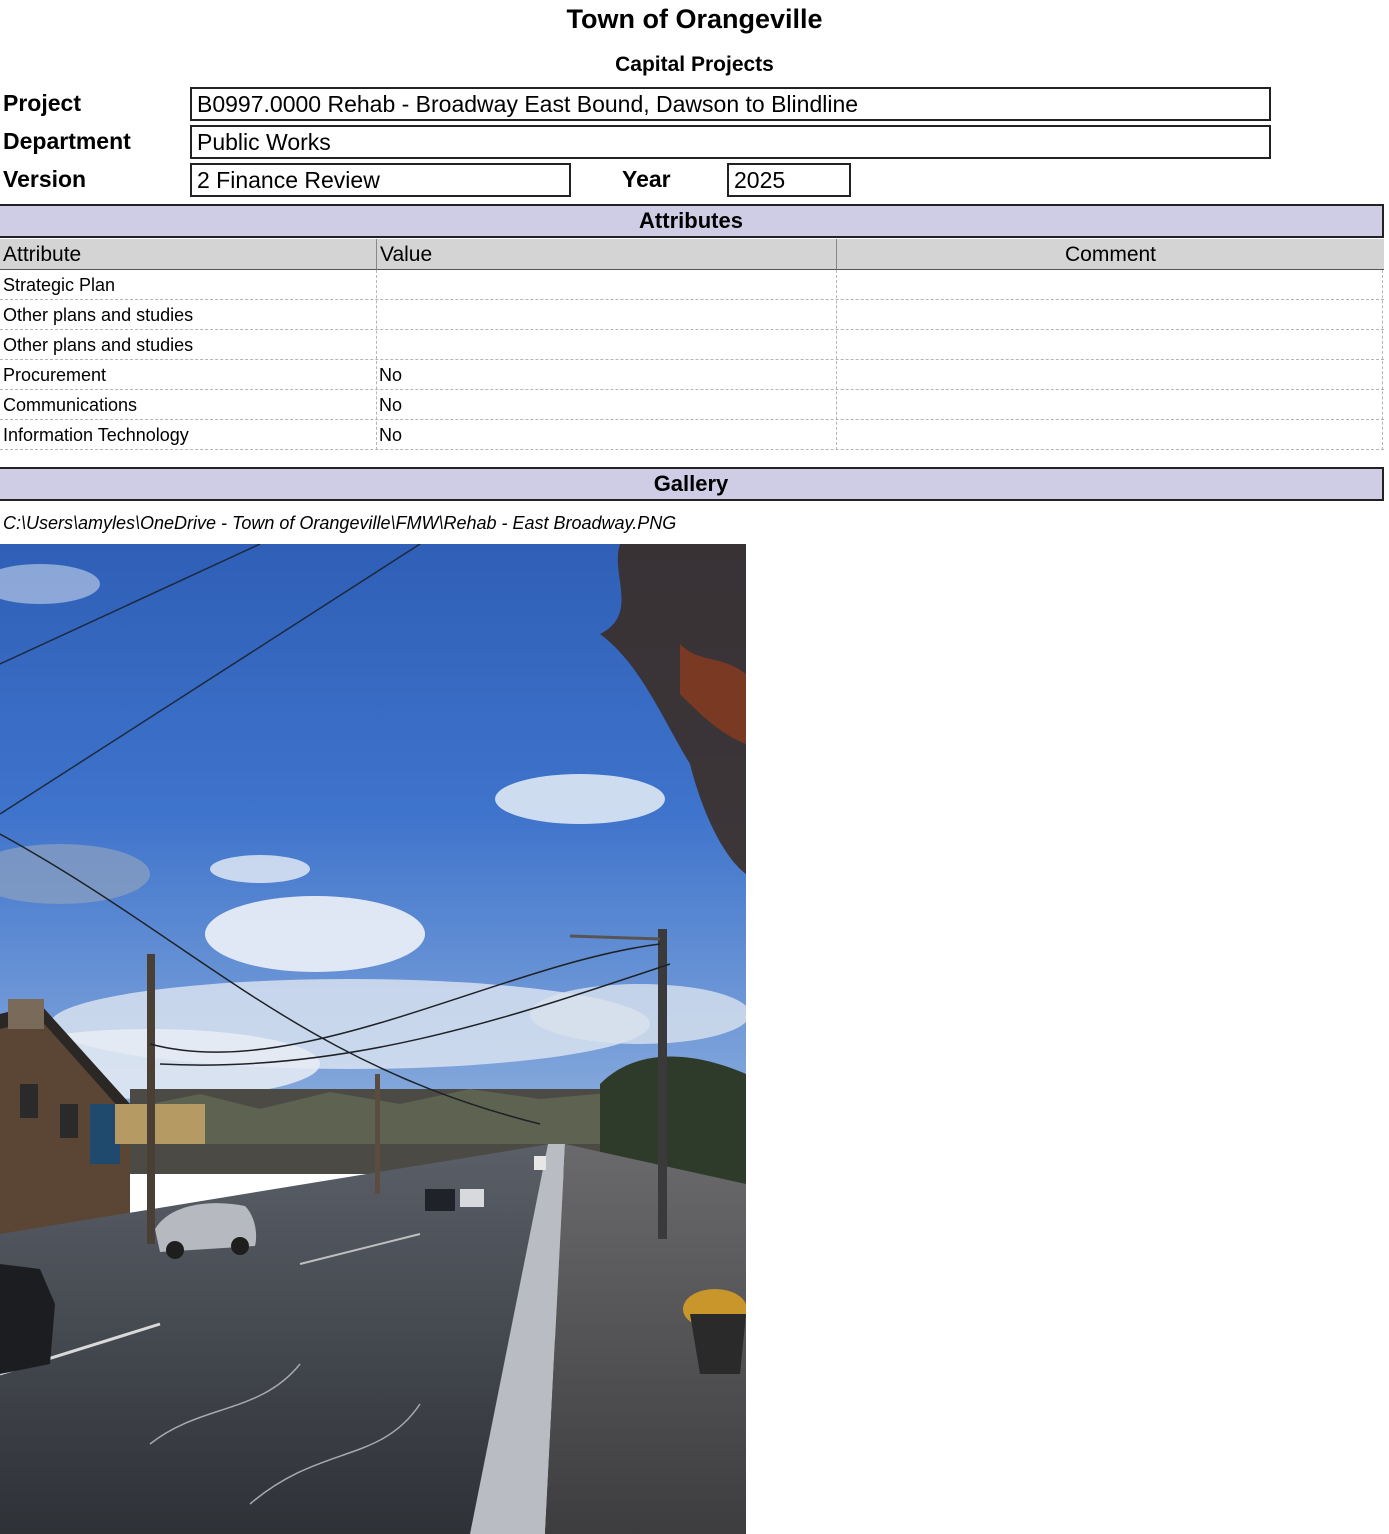  What do you see at coordinates (694, 64) in the screenshot?
I see `page-subtitle: Capital Projects` at bounding box center [694, 64].